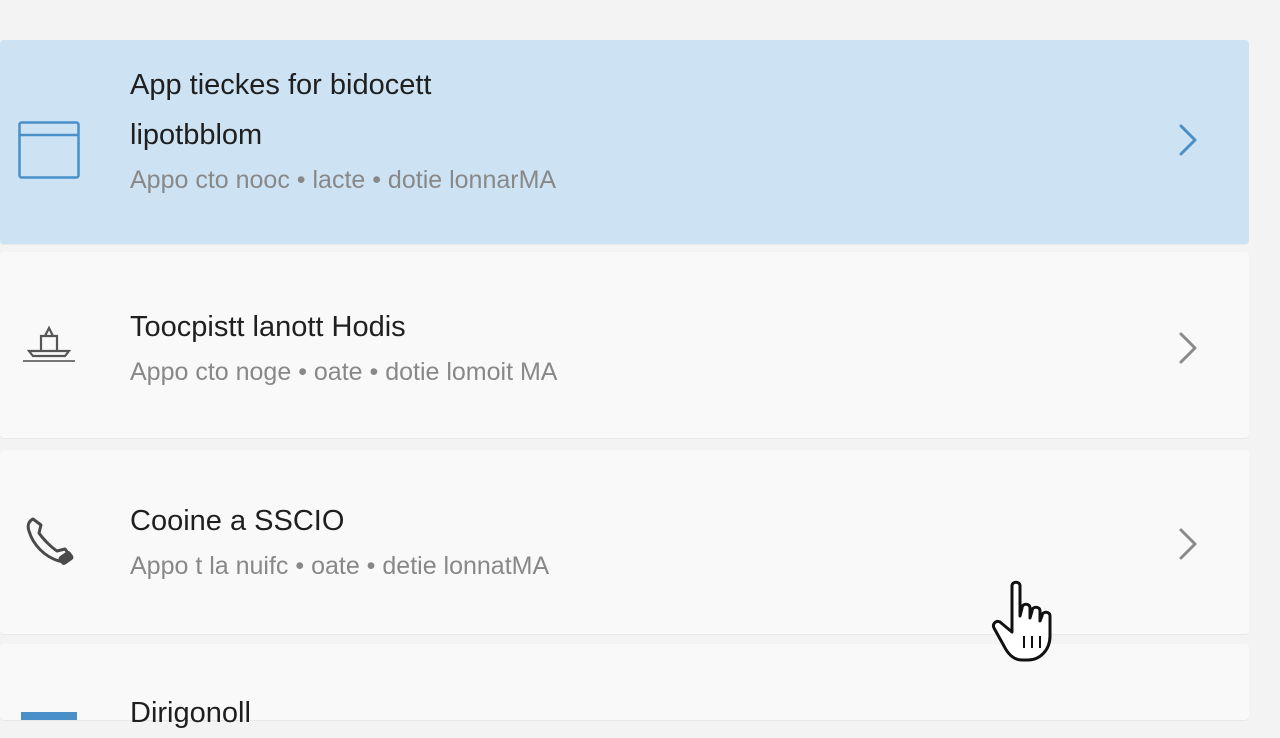 This screenshot has width=1280, height=738. What do you see at coordinates (268, 327) in the screenshot?
I see `list-item-title: Toocpistt lanott Hodis` at bounding box center [268, 327].